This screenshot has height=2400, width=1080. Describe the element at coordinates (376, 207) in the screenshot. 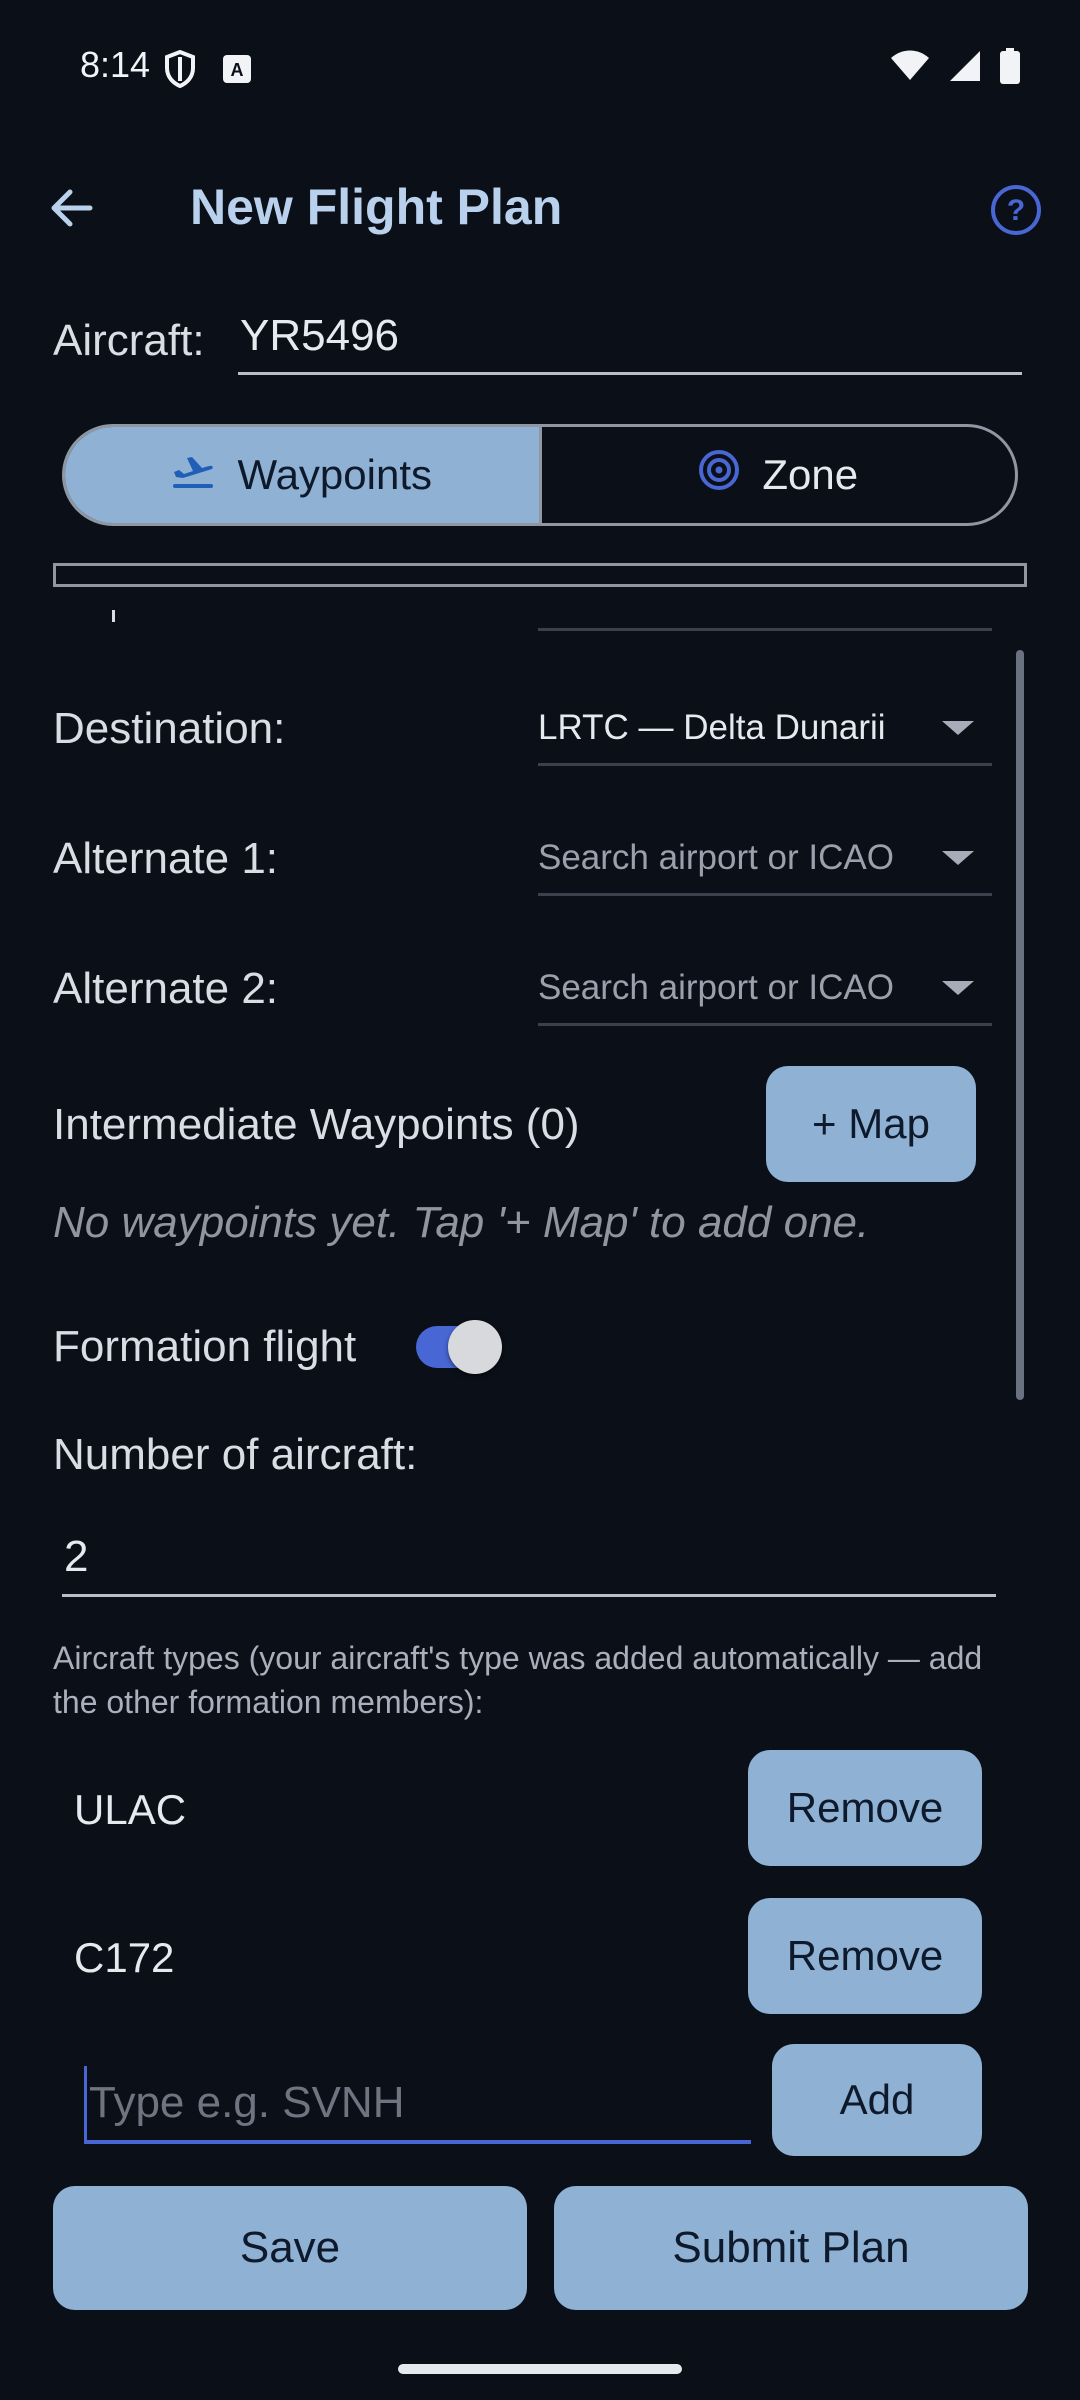

I see `page-title: New Flight Plan` at that location.